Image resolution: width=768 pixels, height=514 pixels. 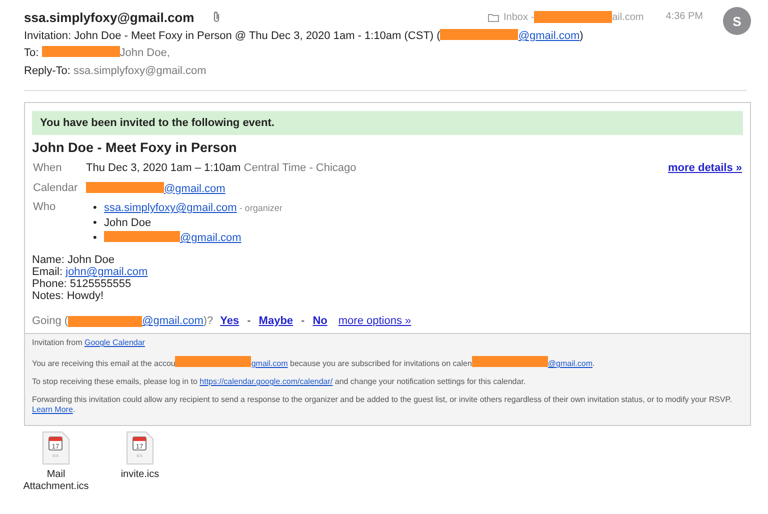 I want to click on text: John Doe, so click(x=128, y=223).